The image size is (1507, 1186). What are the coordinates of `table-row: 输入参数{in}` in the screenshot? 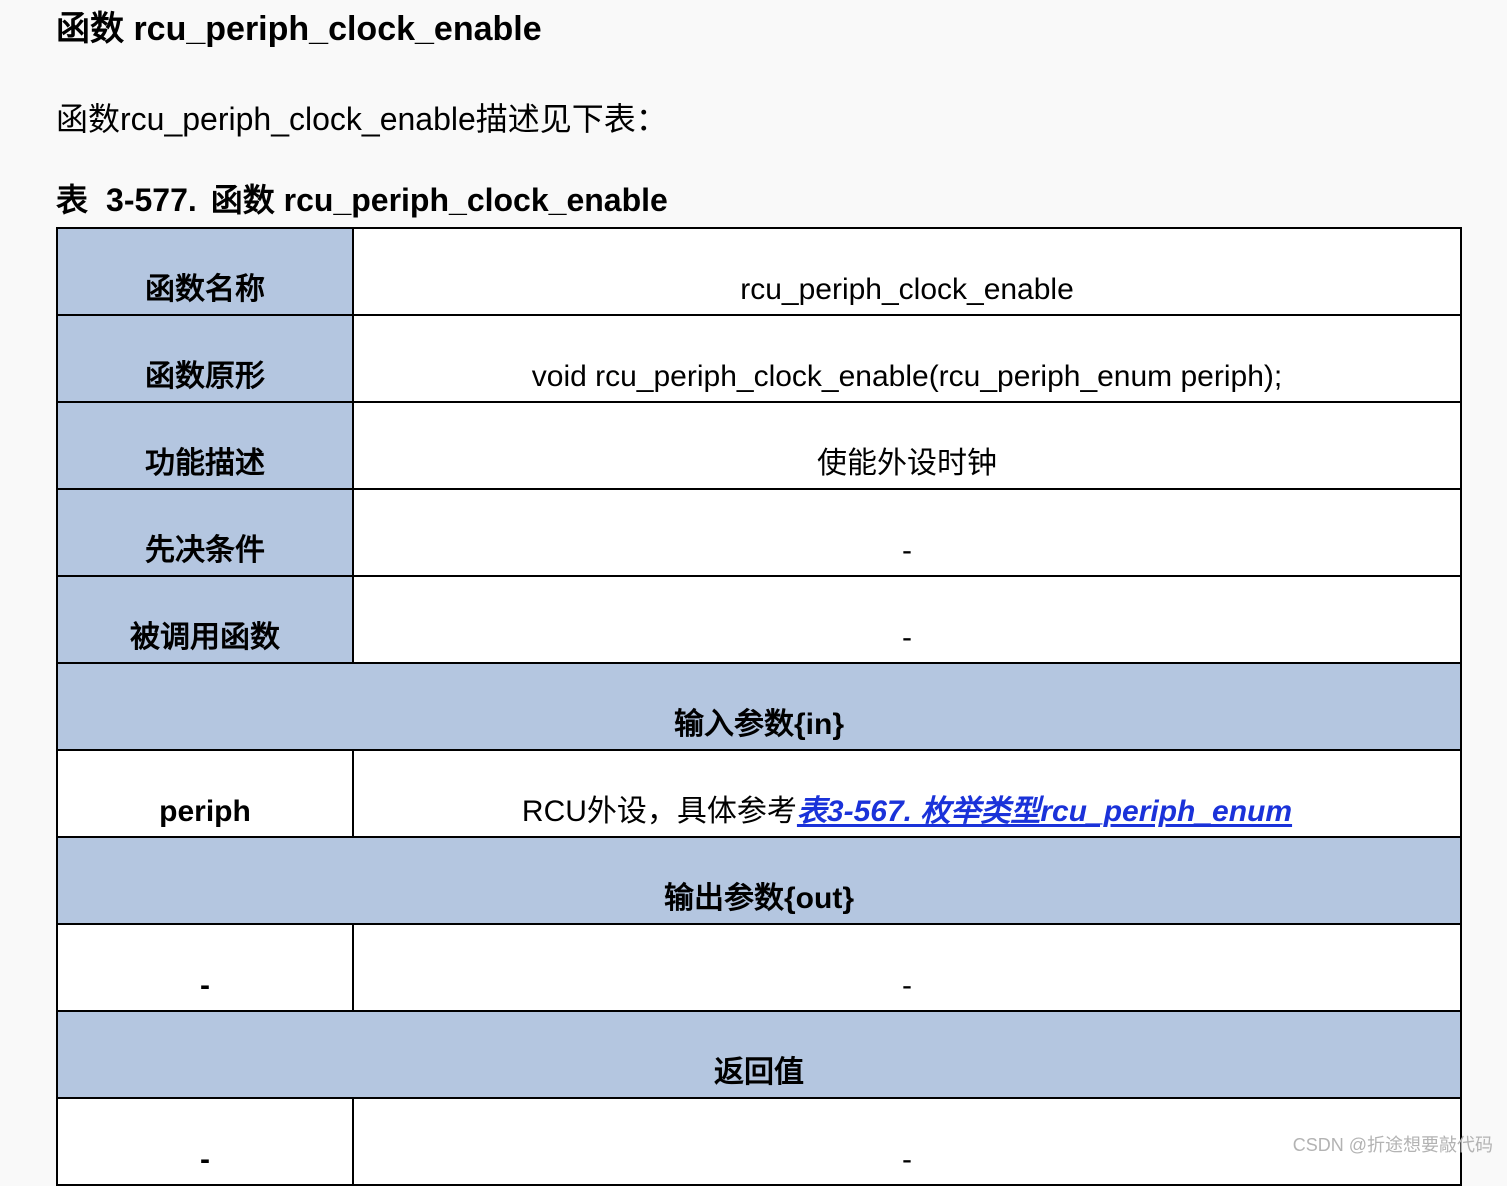 It's located at (759, 706).